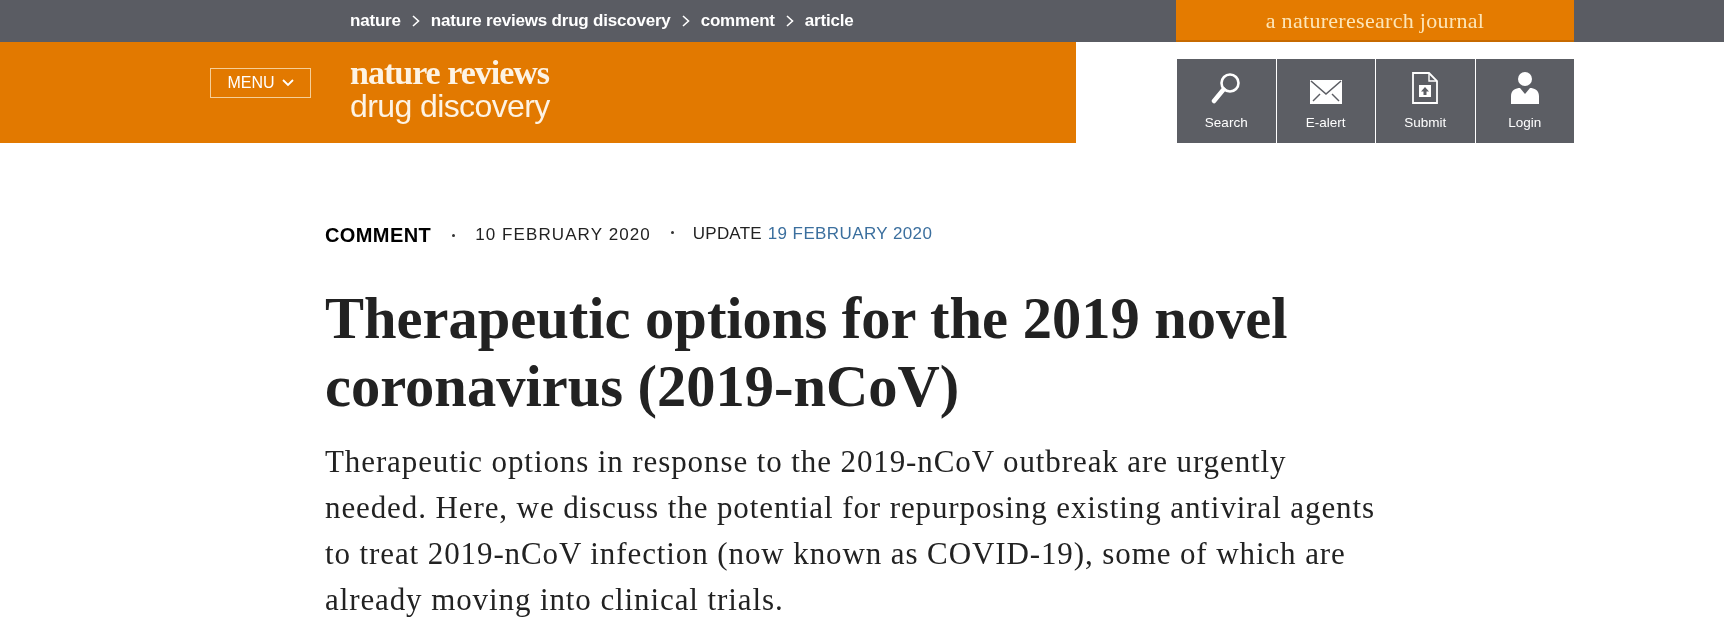 The image size is (1724, 627). What do you see at coordinates (829, 21) in the screenshot?
I see `breadcrumb-link: article` at bounding box center [829, 21].